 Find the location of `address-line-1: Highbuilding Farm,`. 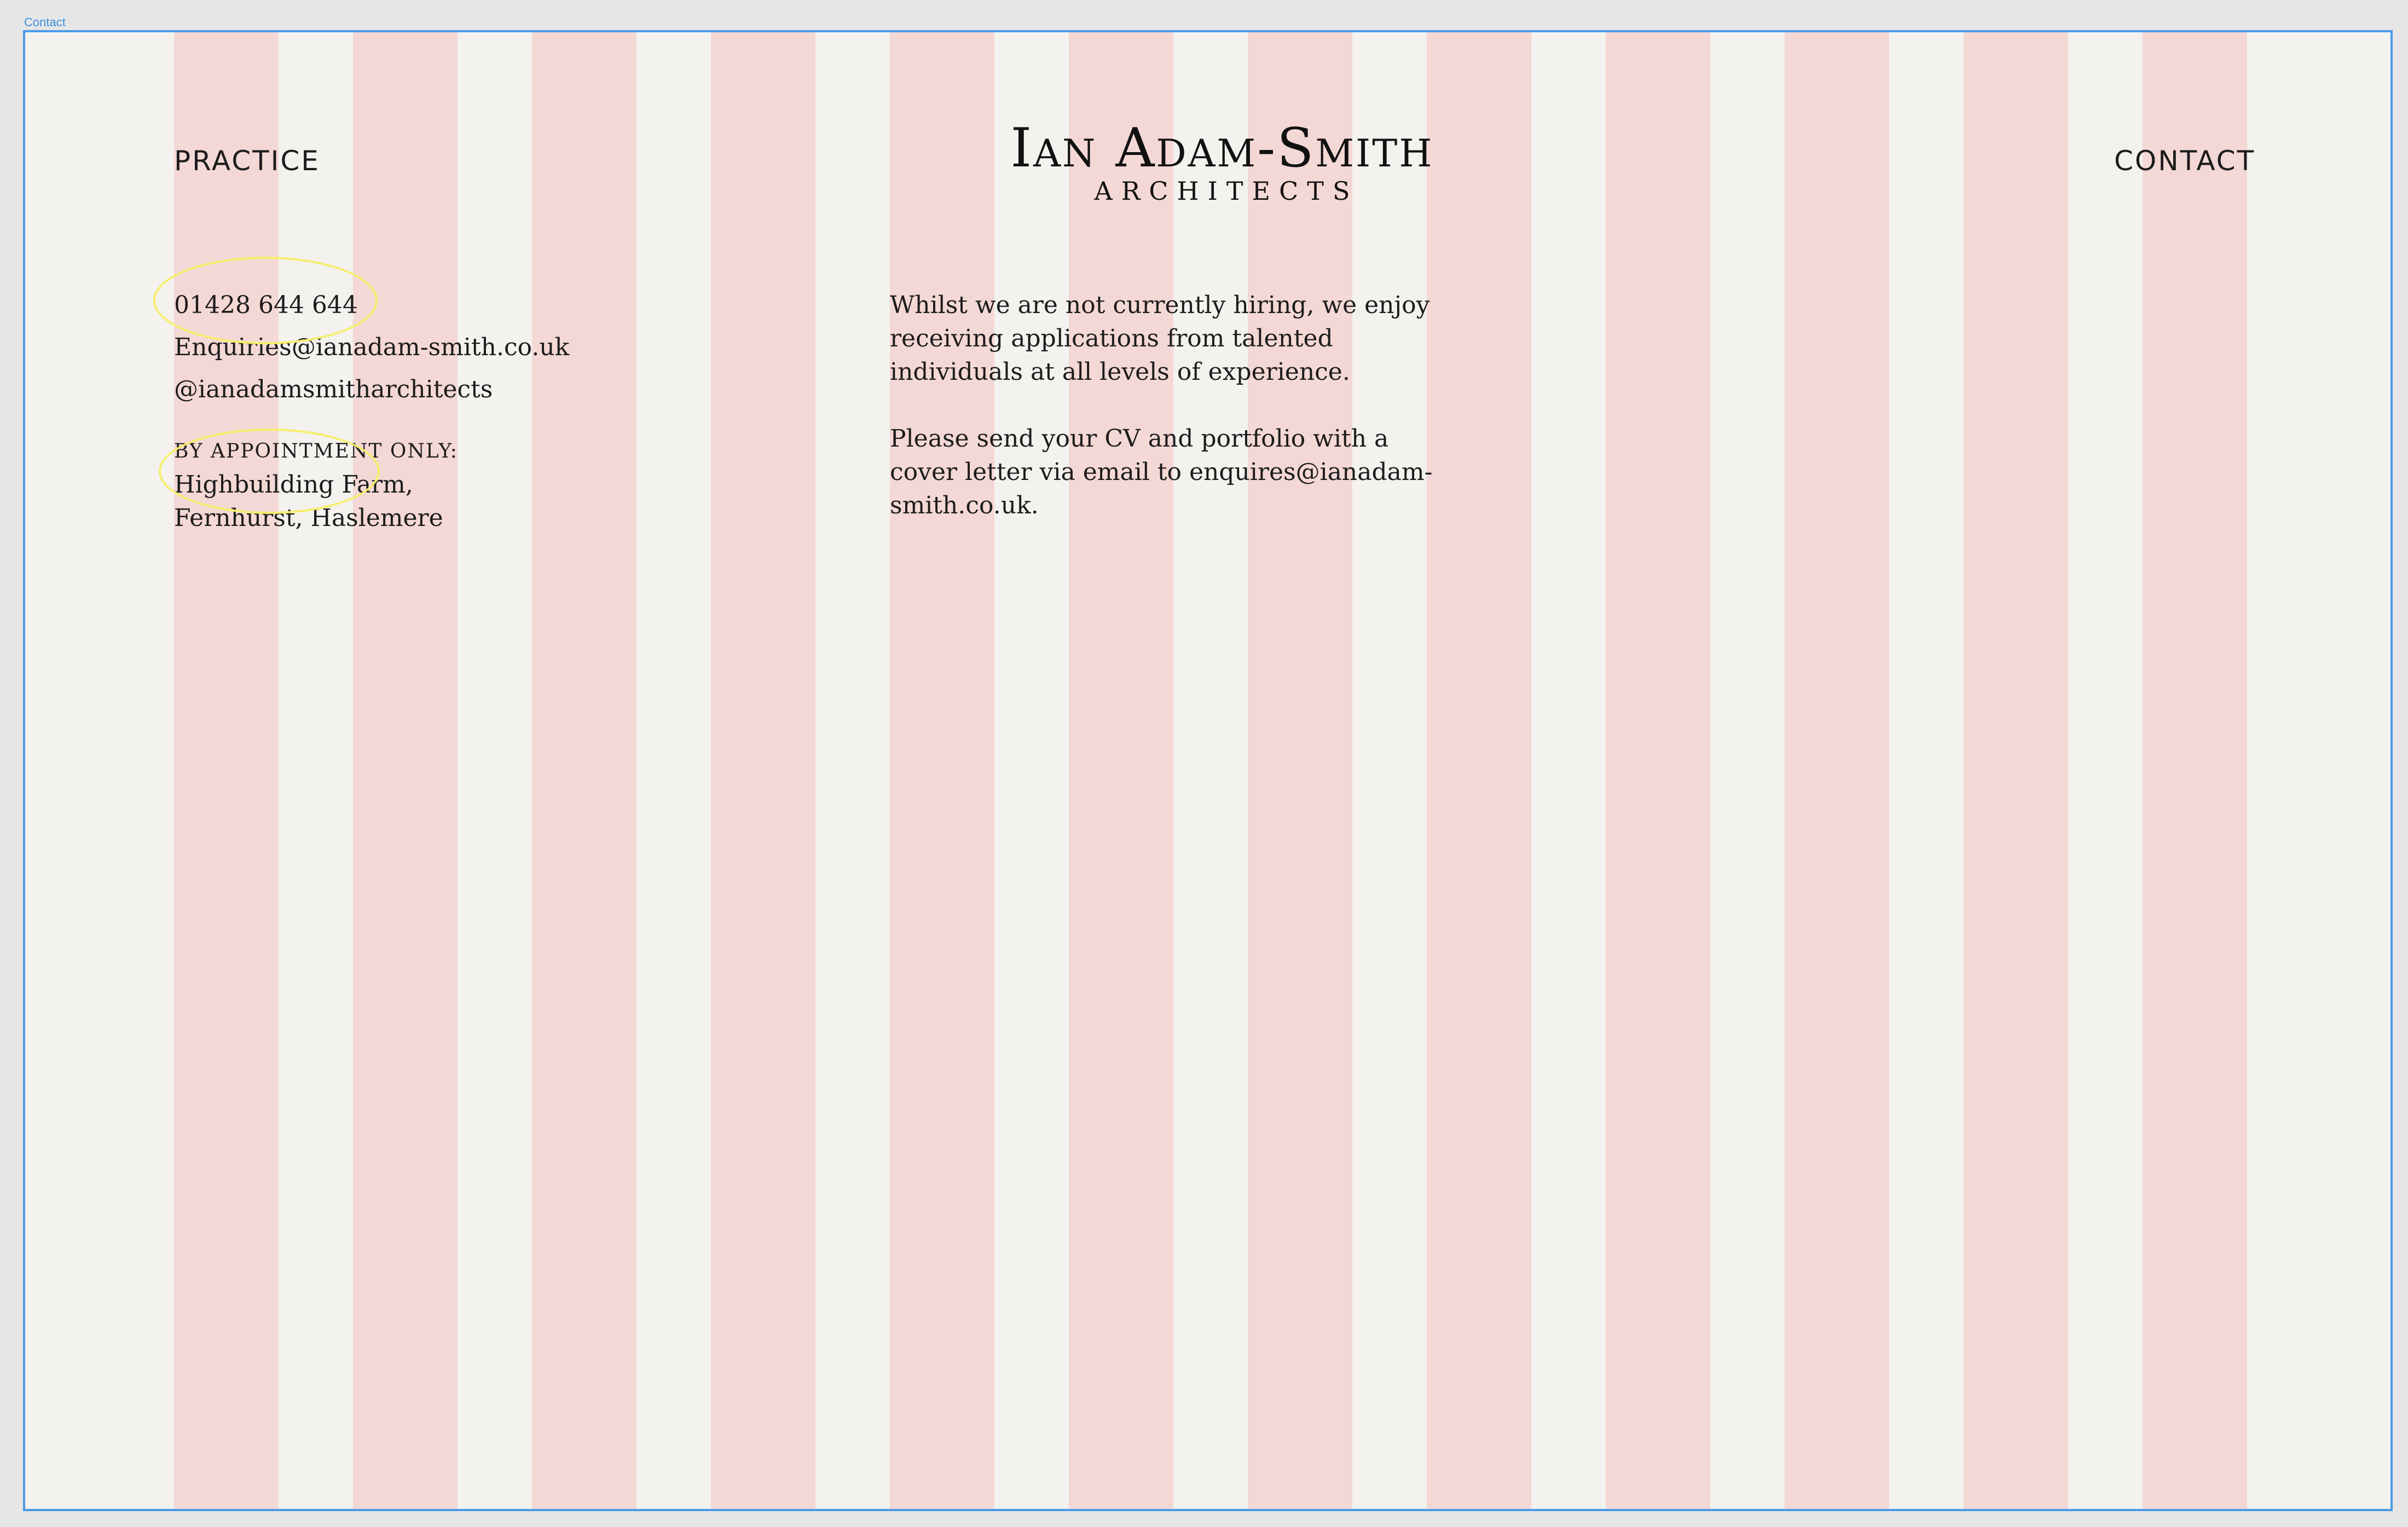

address-line-1: Highbuilding Farm, is located at coordinates (293, 485).